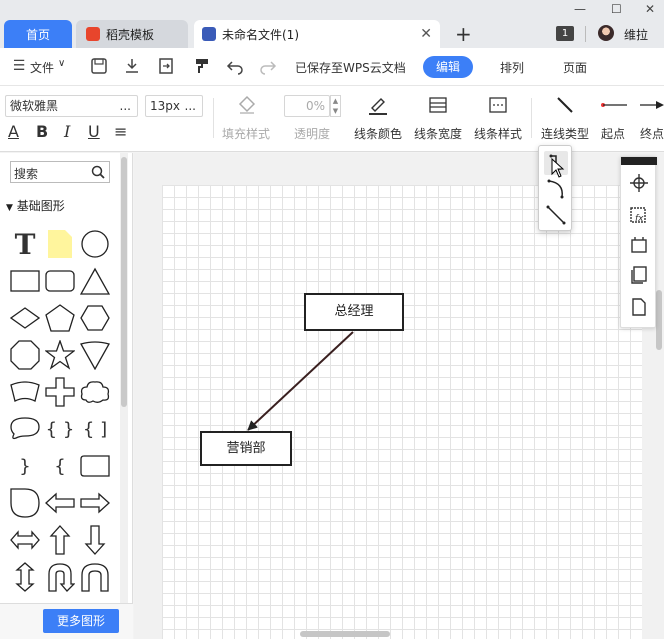  I want to click on left-arrow-shape-icon, so click(60, 503).